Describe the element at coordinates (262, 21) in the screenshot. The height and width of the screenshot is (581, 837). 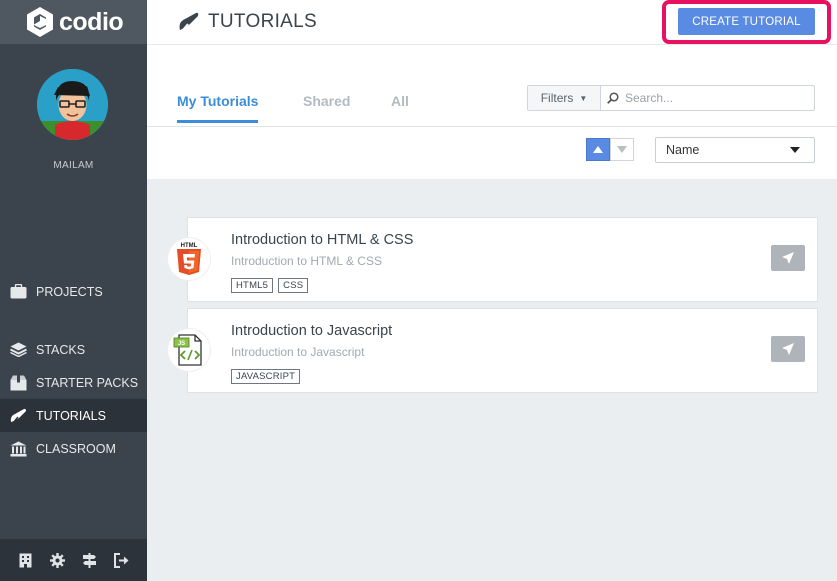
I see `page-title-text: TUTORIALS` at that location.